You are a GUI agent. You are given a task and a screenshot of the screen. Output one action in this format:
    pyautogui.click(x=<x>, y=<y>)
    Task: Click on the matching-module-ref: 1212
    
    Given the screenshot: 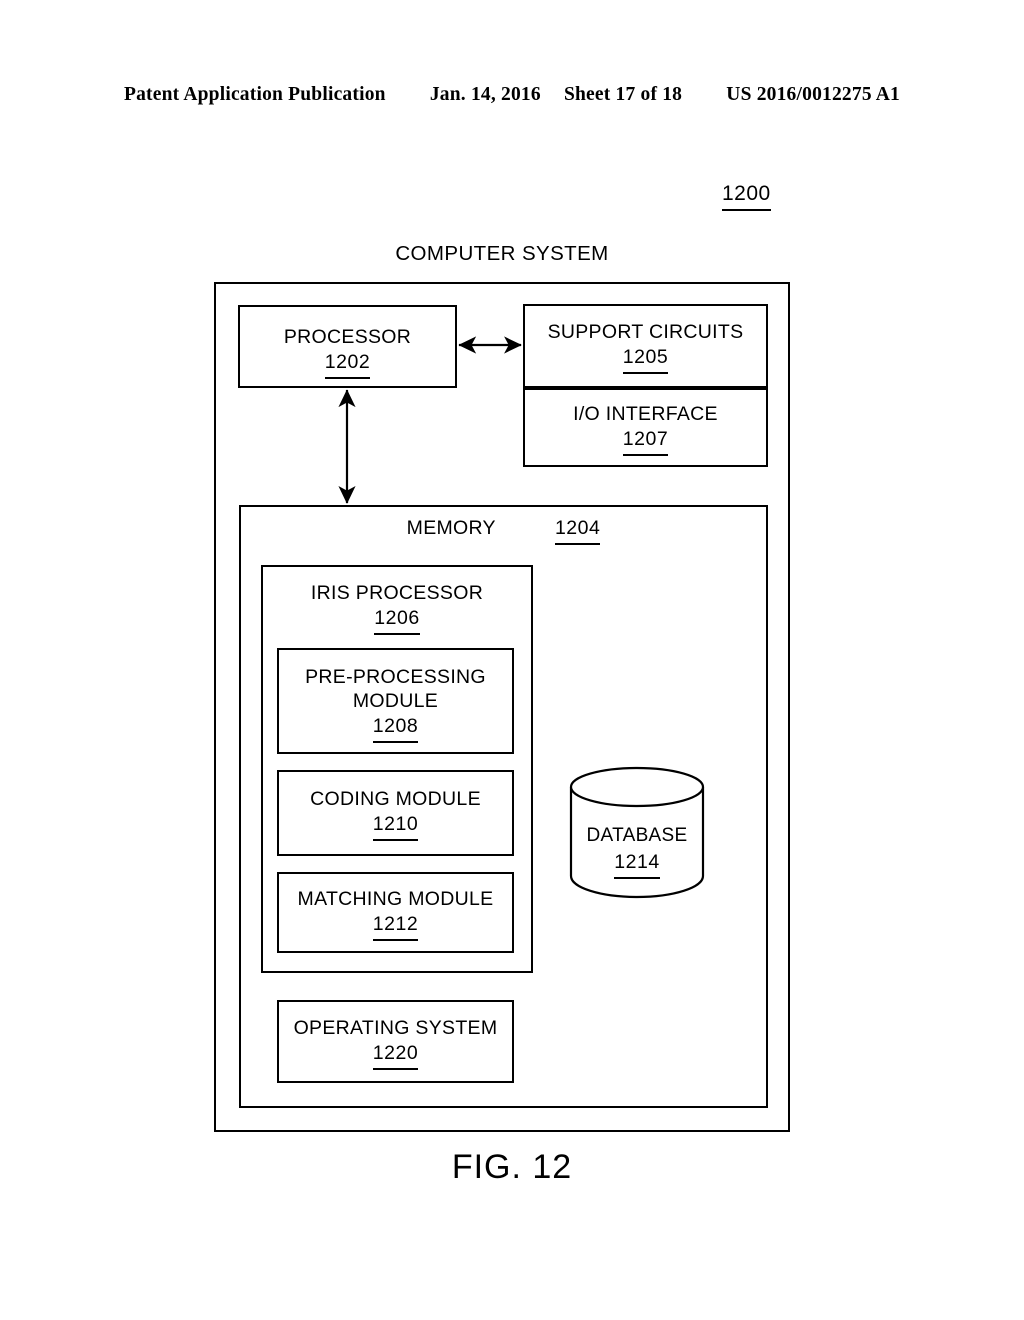 What is the action you would take?
    pyautogui.click(x=395, y=927)
    